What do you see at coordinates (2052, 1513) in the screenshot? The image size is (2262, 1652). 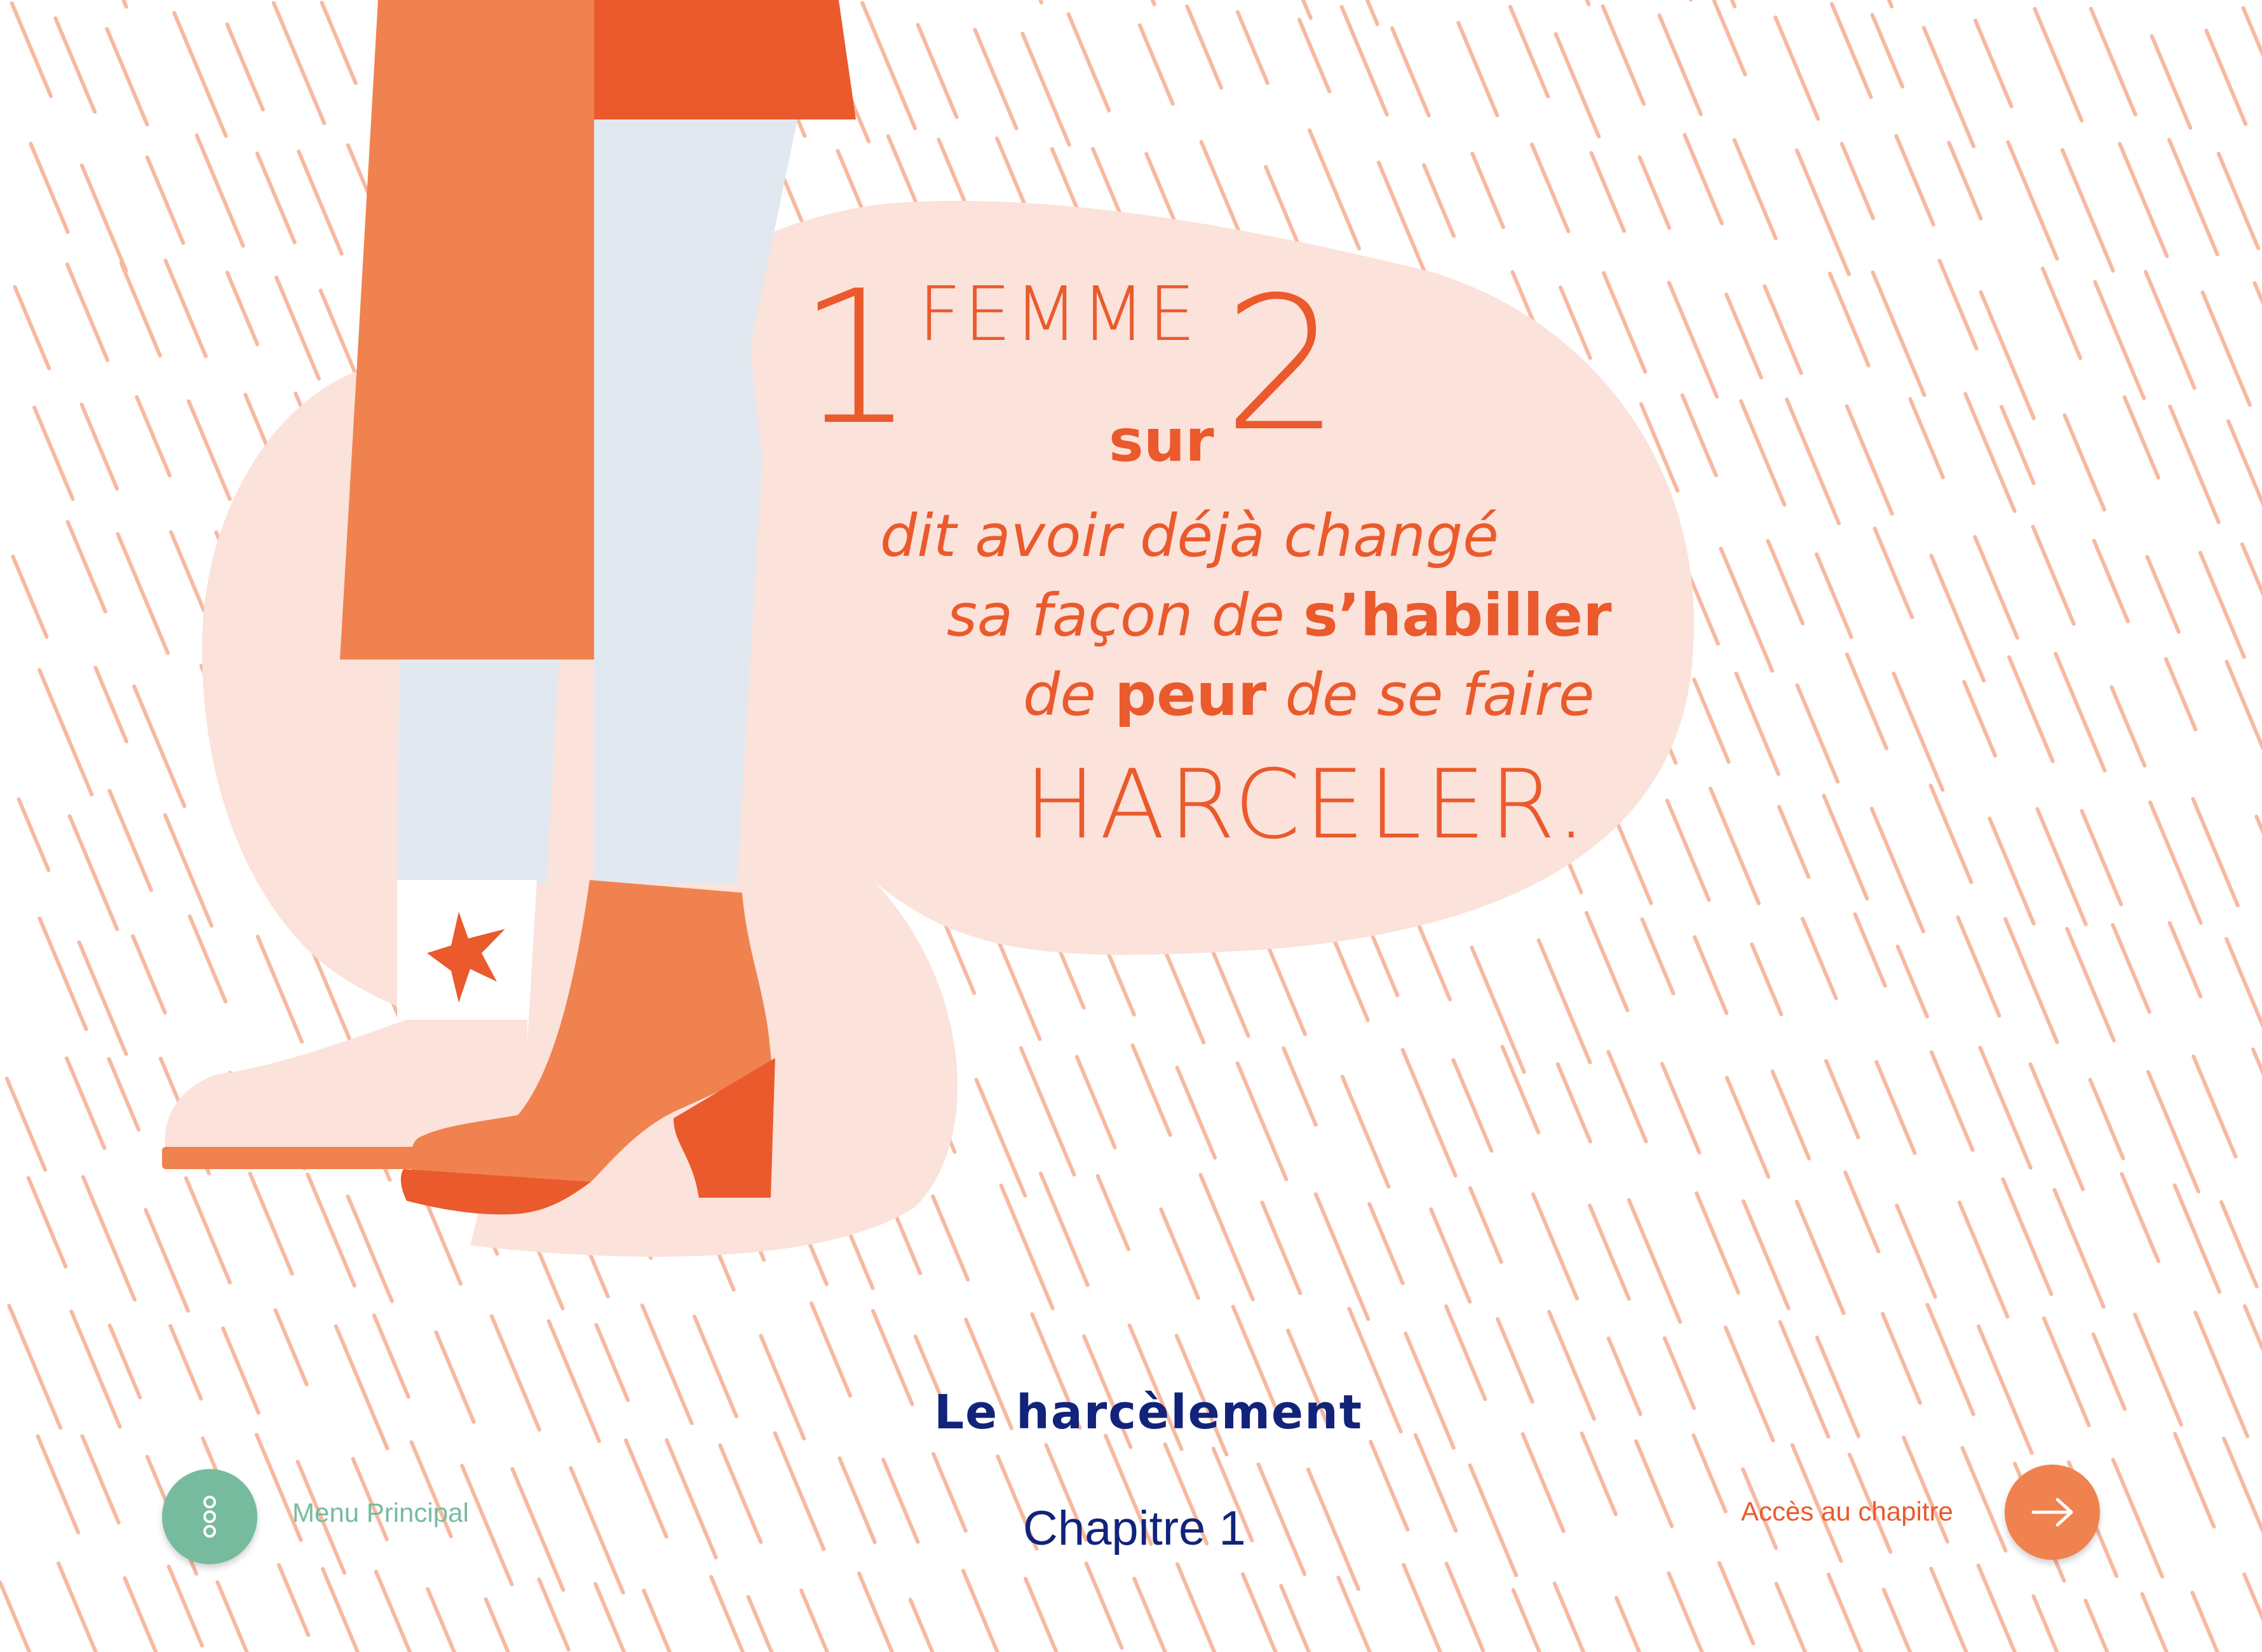 I see `access-chapter-button` at bounding box center [2052, 1513].